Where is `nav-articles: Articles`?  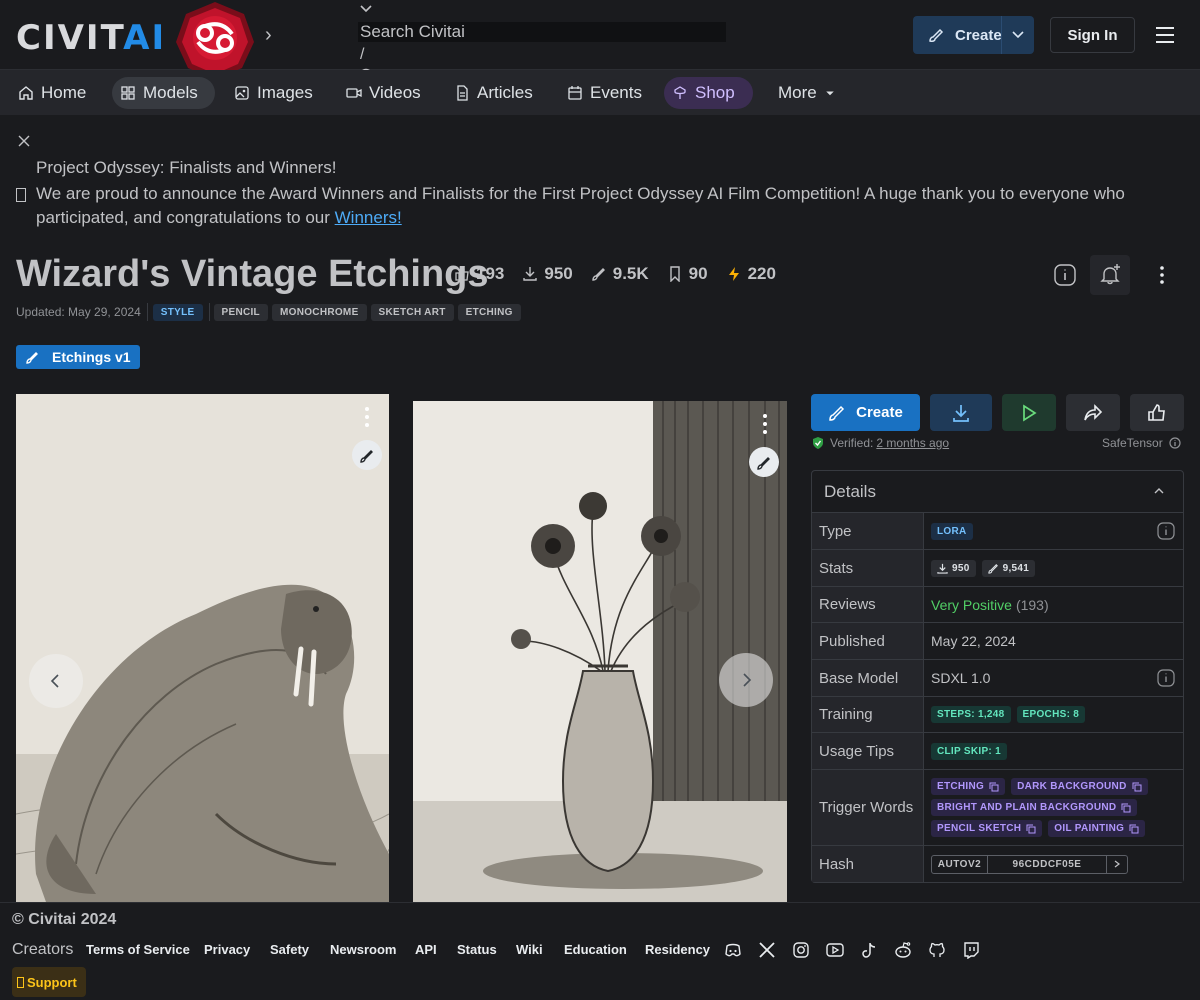
nav-articles: Articles is located at coordinates (493, 93).